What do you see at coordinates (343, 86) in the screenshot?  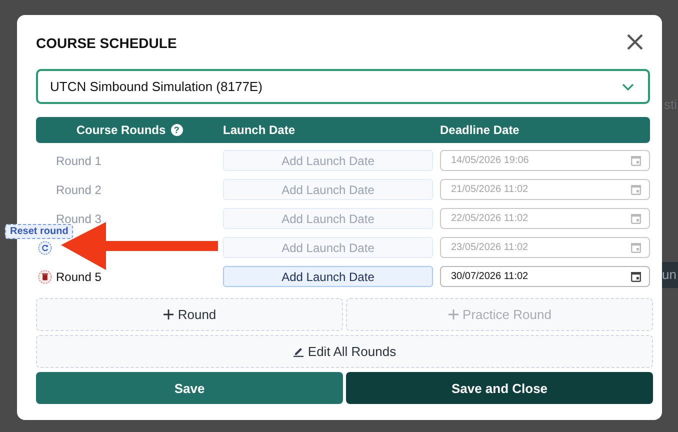 I see `course-select: UTCN Simbound Simulation (8177E)` at bounding box center [343, 86].